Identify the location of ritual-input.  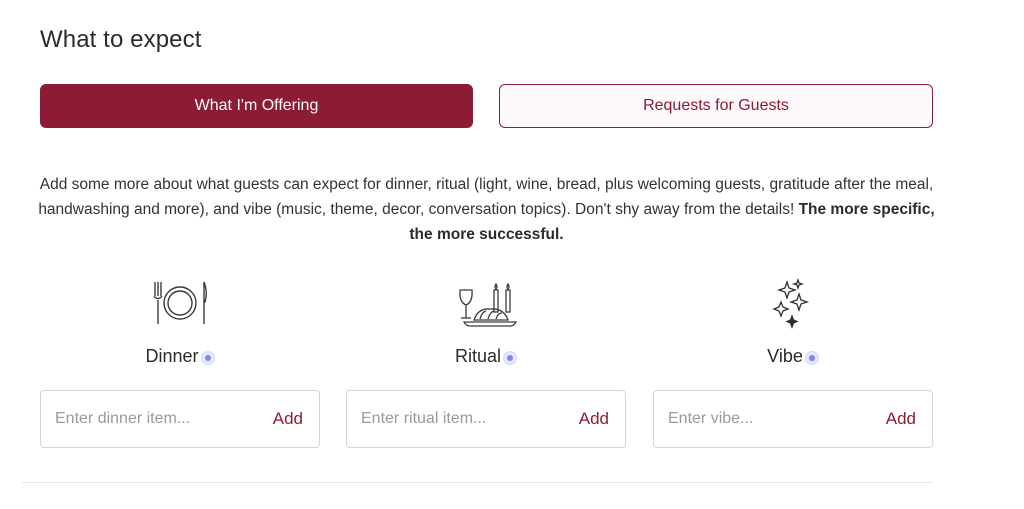
(456, 419).